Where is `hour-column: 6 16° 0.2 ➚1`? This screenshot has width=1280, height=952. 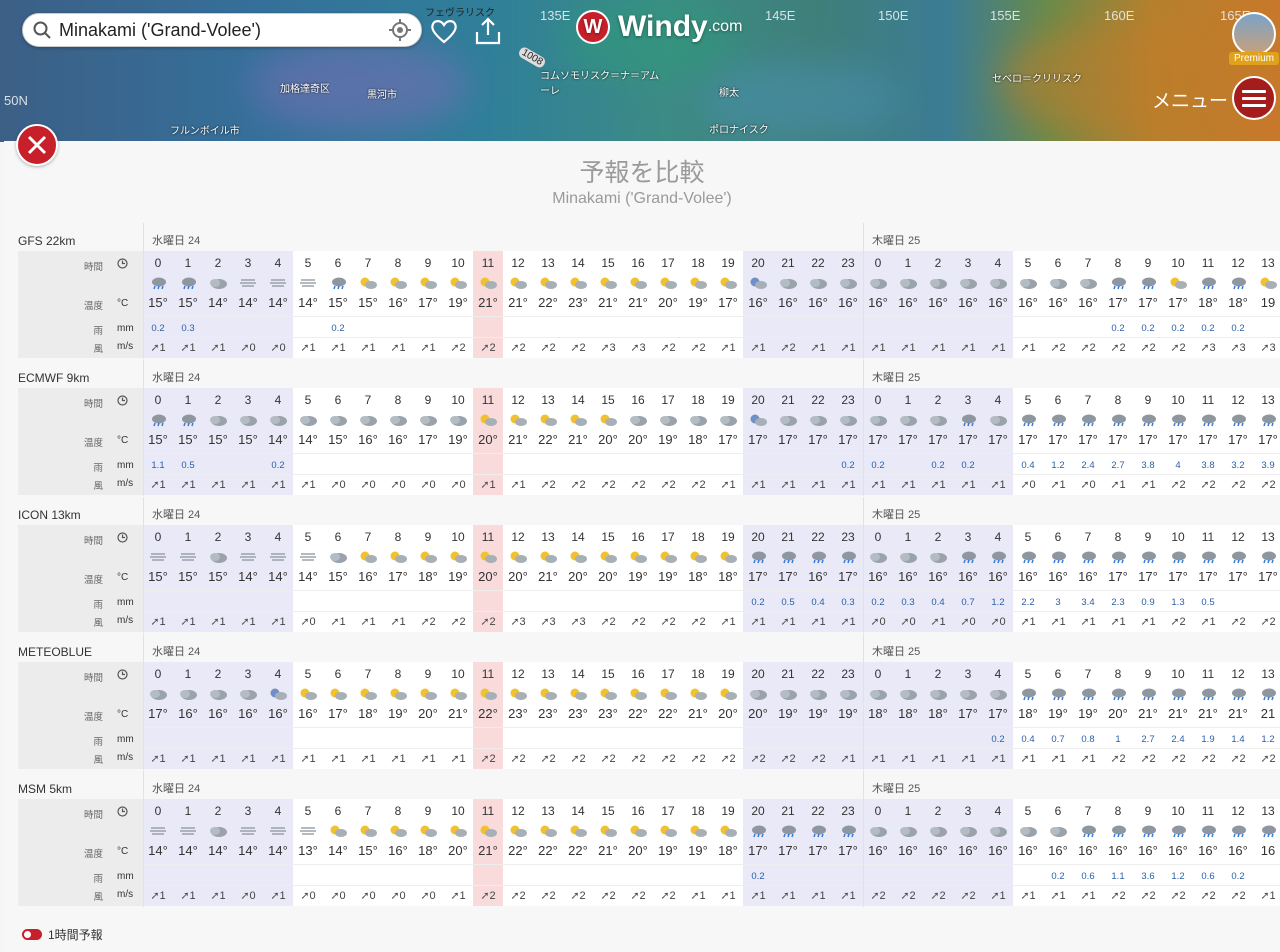 hour-column: 6 16° 0.2 ➚1 is located at coordinates (1058, 852).